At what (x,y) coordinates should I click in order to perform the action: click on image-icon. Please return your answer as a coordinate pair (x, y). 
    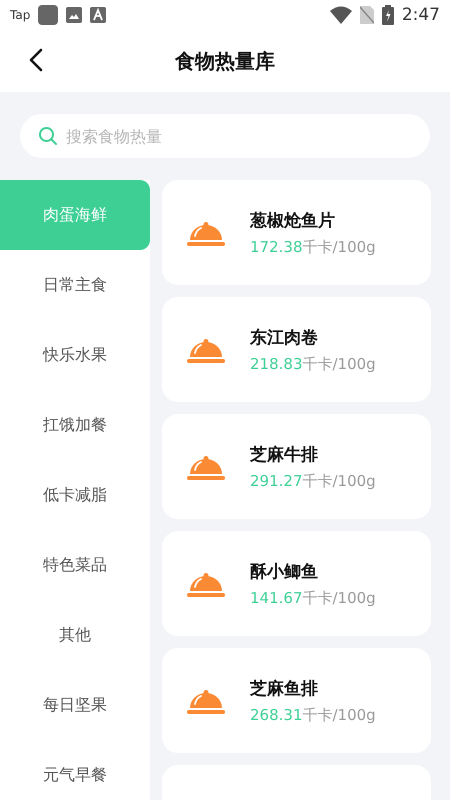
    Looking at the image, I should click on (74, 15).